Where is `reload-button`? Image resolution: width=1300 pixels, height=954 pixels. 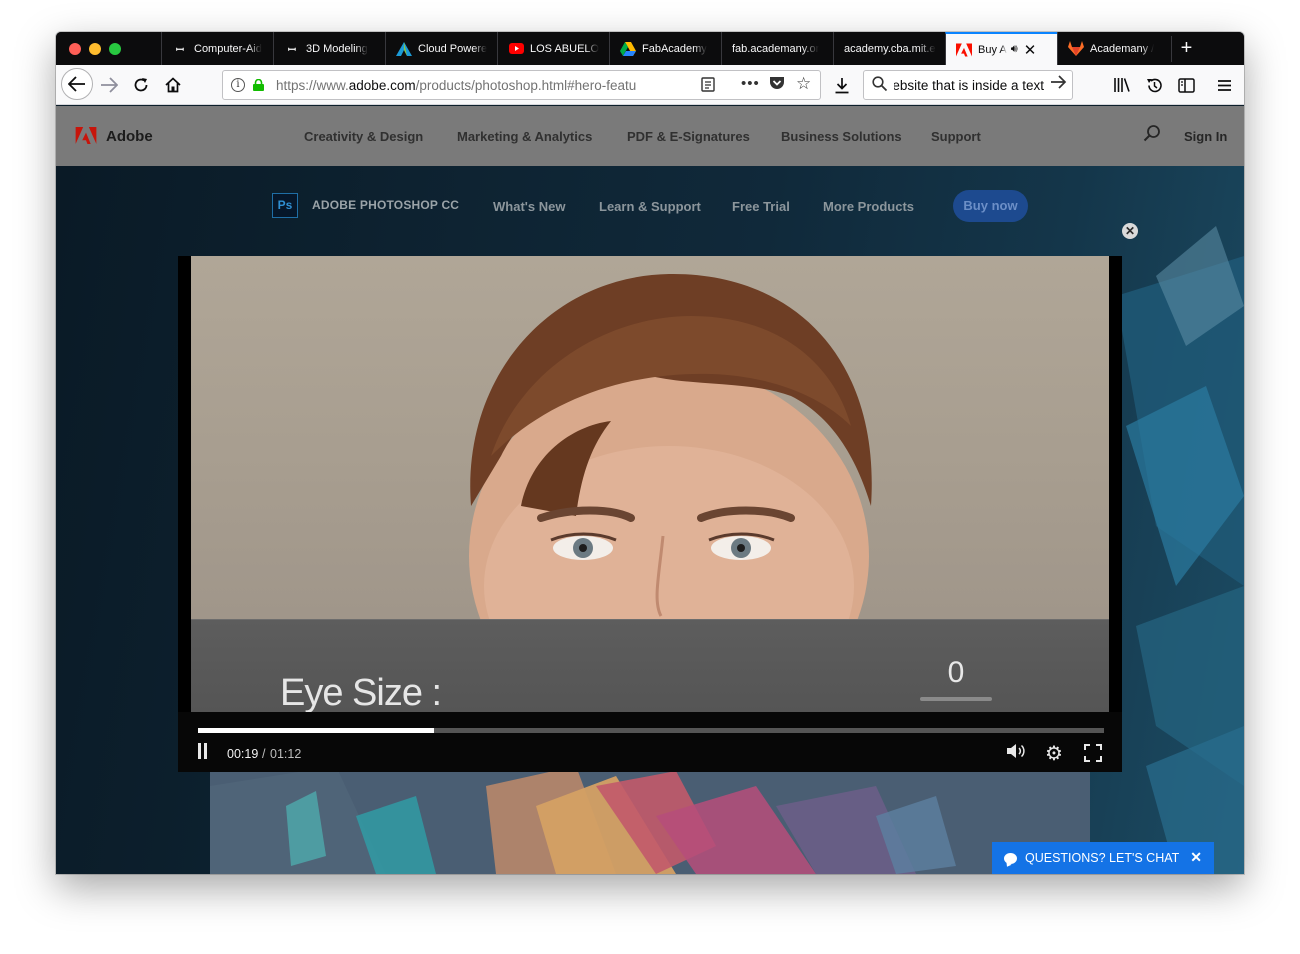 reload-button is located at coordinates (141, 85).